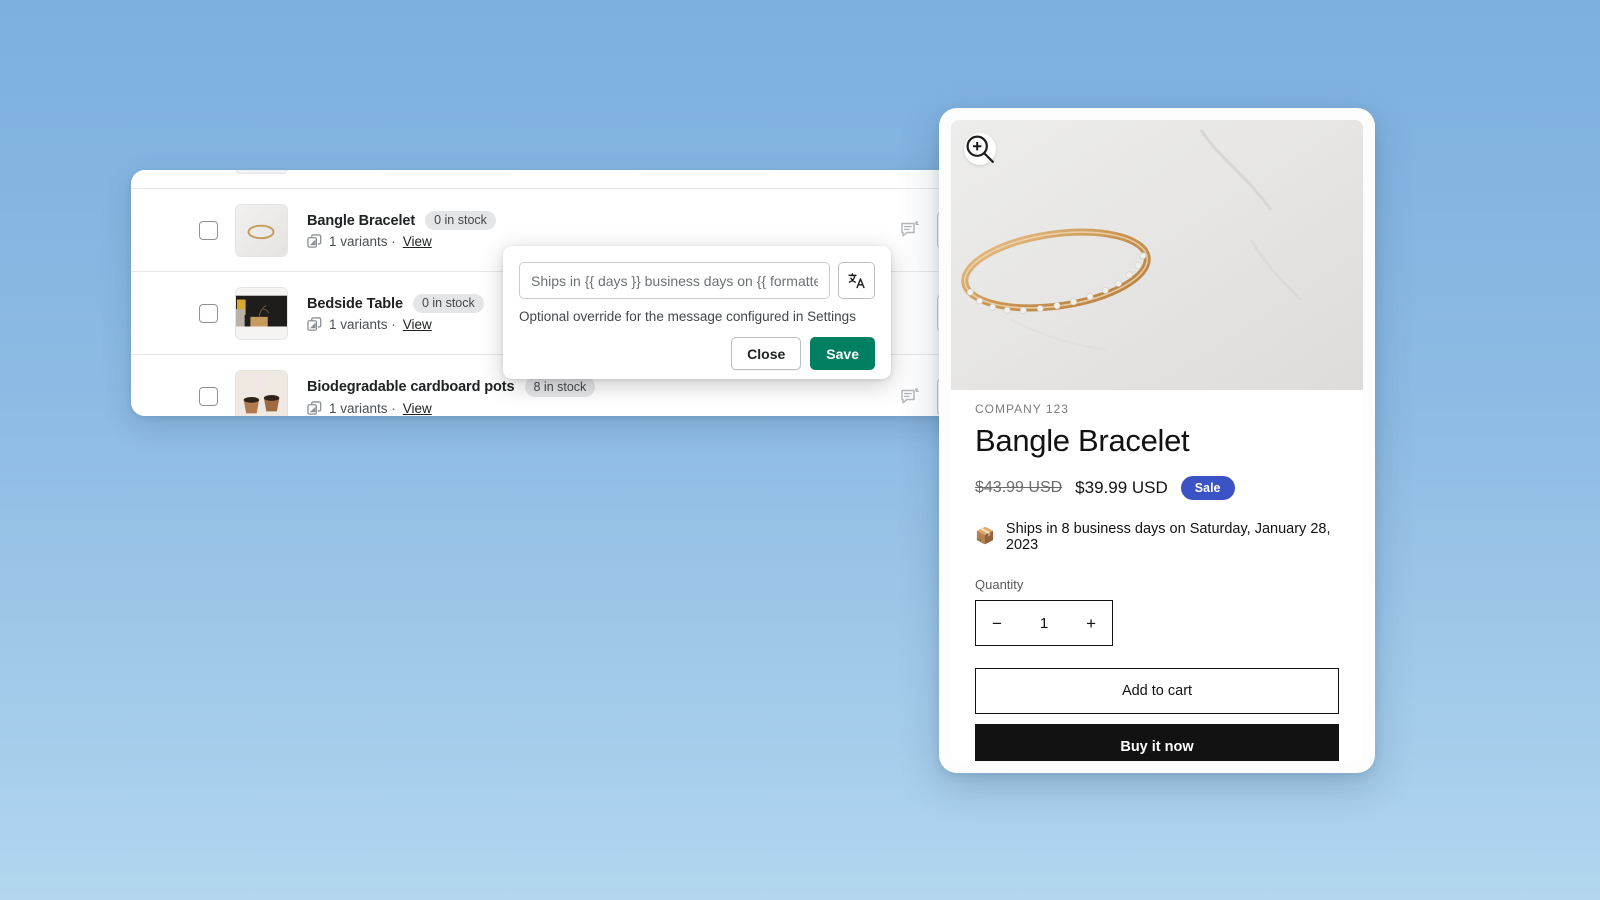 The height and width of the screenshot is (900, 1600). What do you see at coordinates (999, 584) in the screenshot?
I see `quantity-label: Quantity` at bounding box center [999, 584].